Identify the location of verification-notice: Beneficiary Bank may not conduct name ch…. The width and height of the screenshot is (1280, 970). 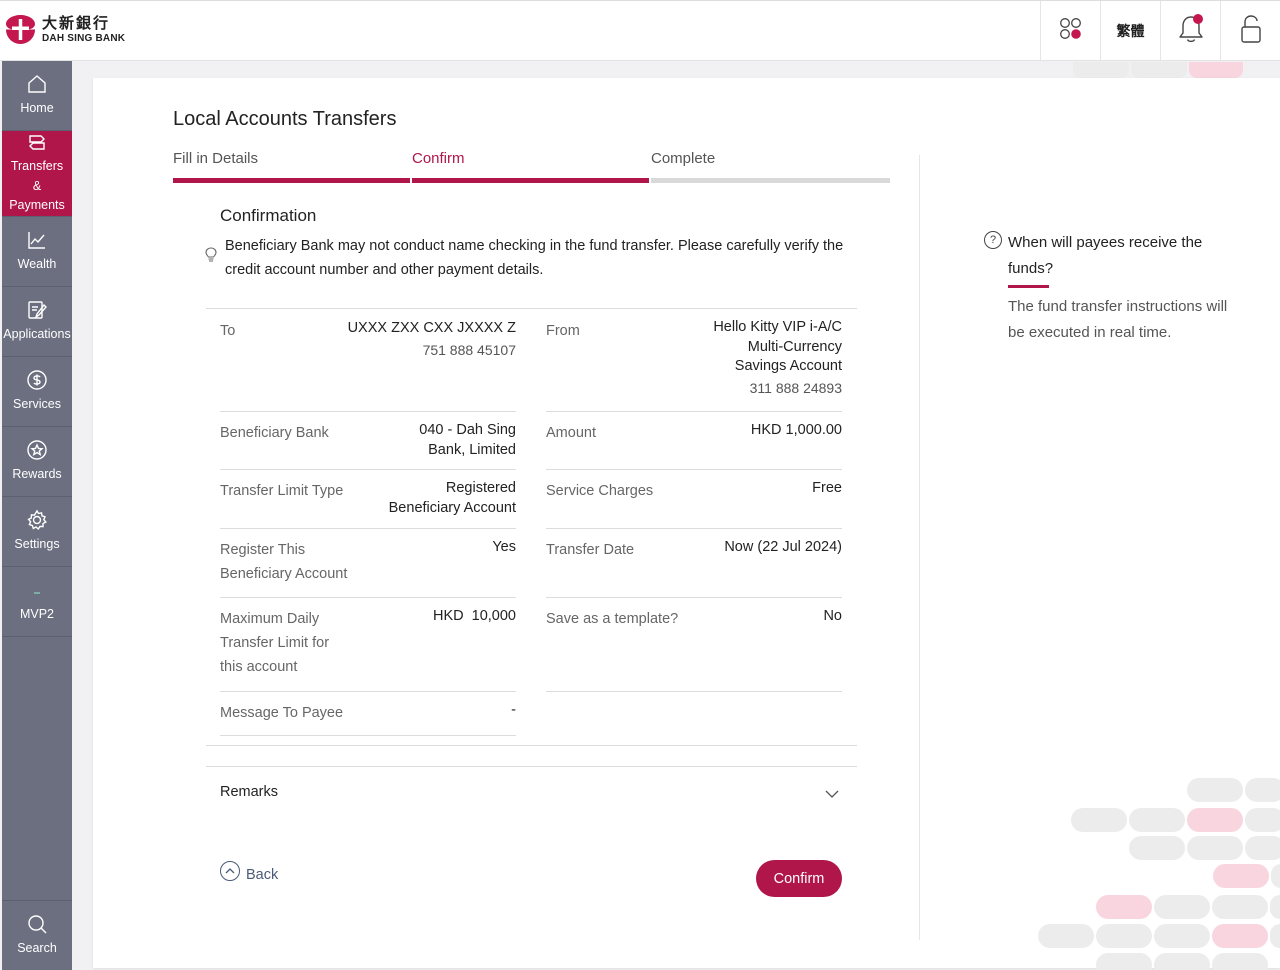
(534, 258).